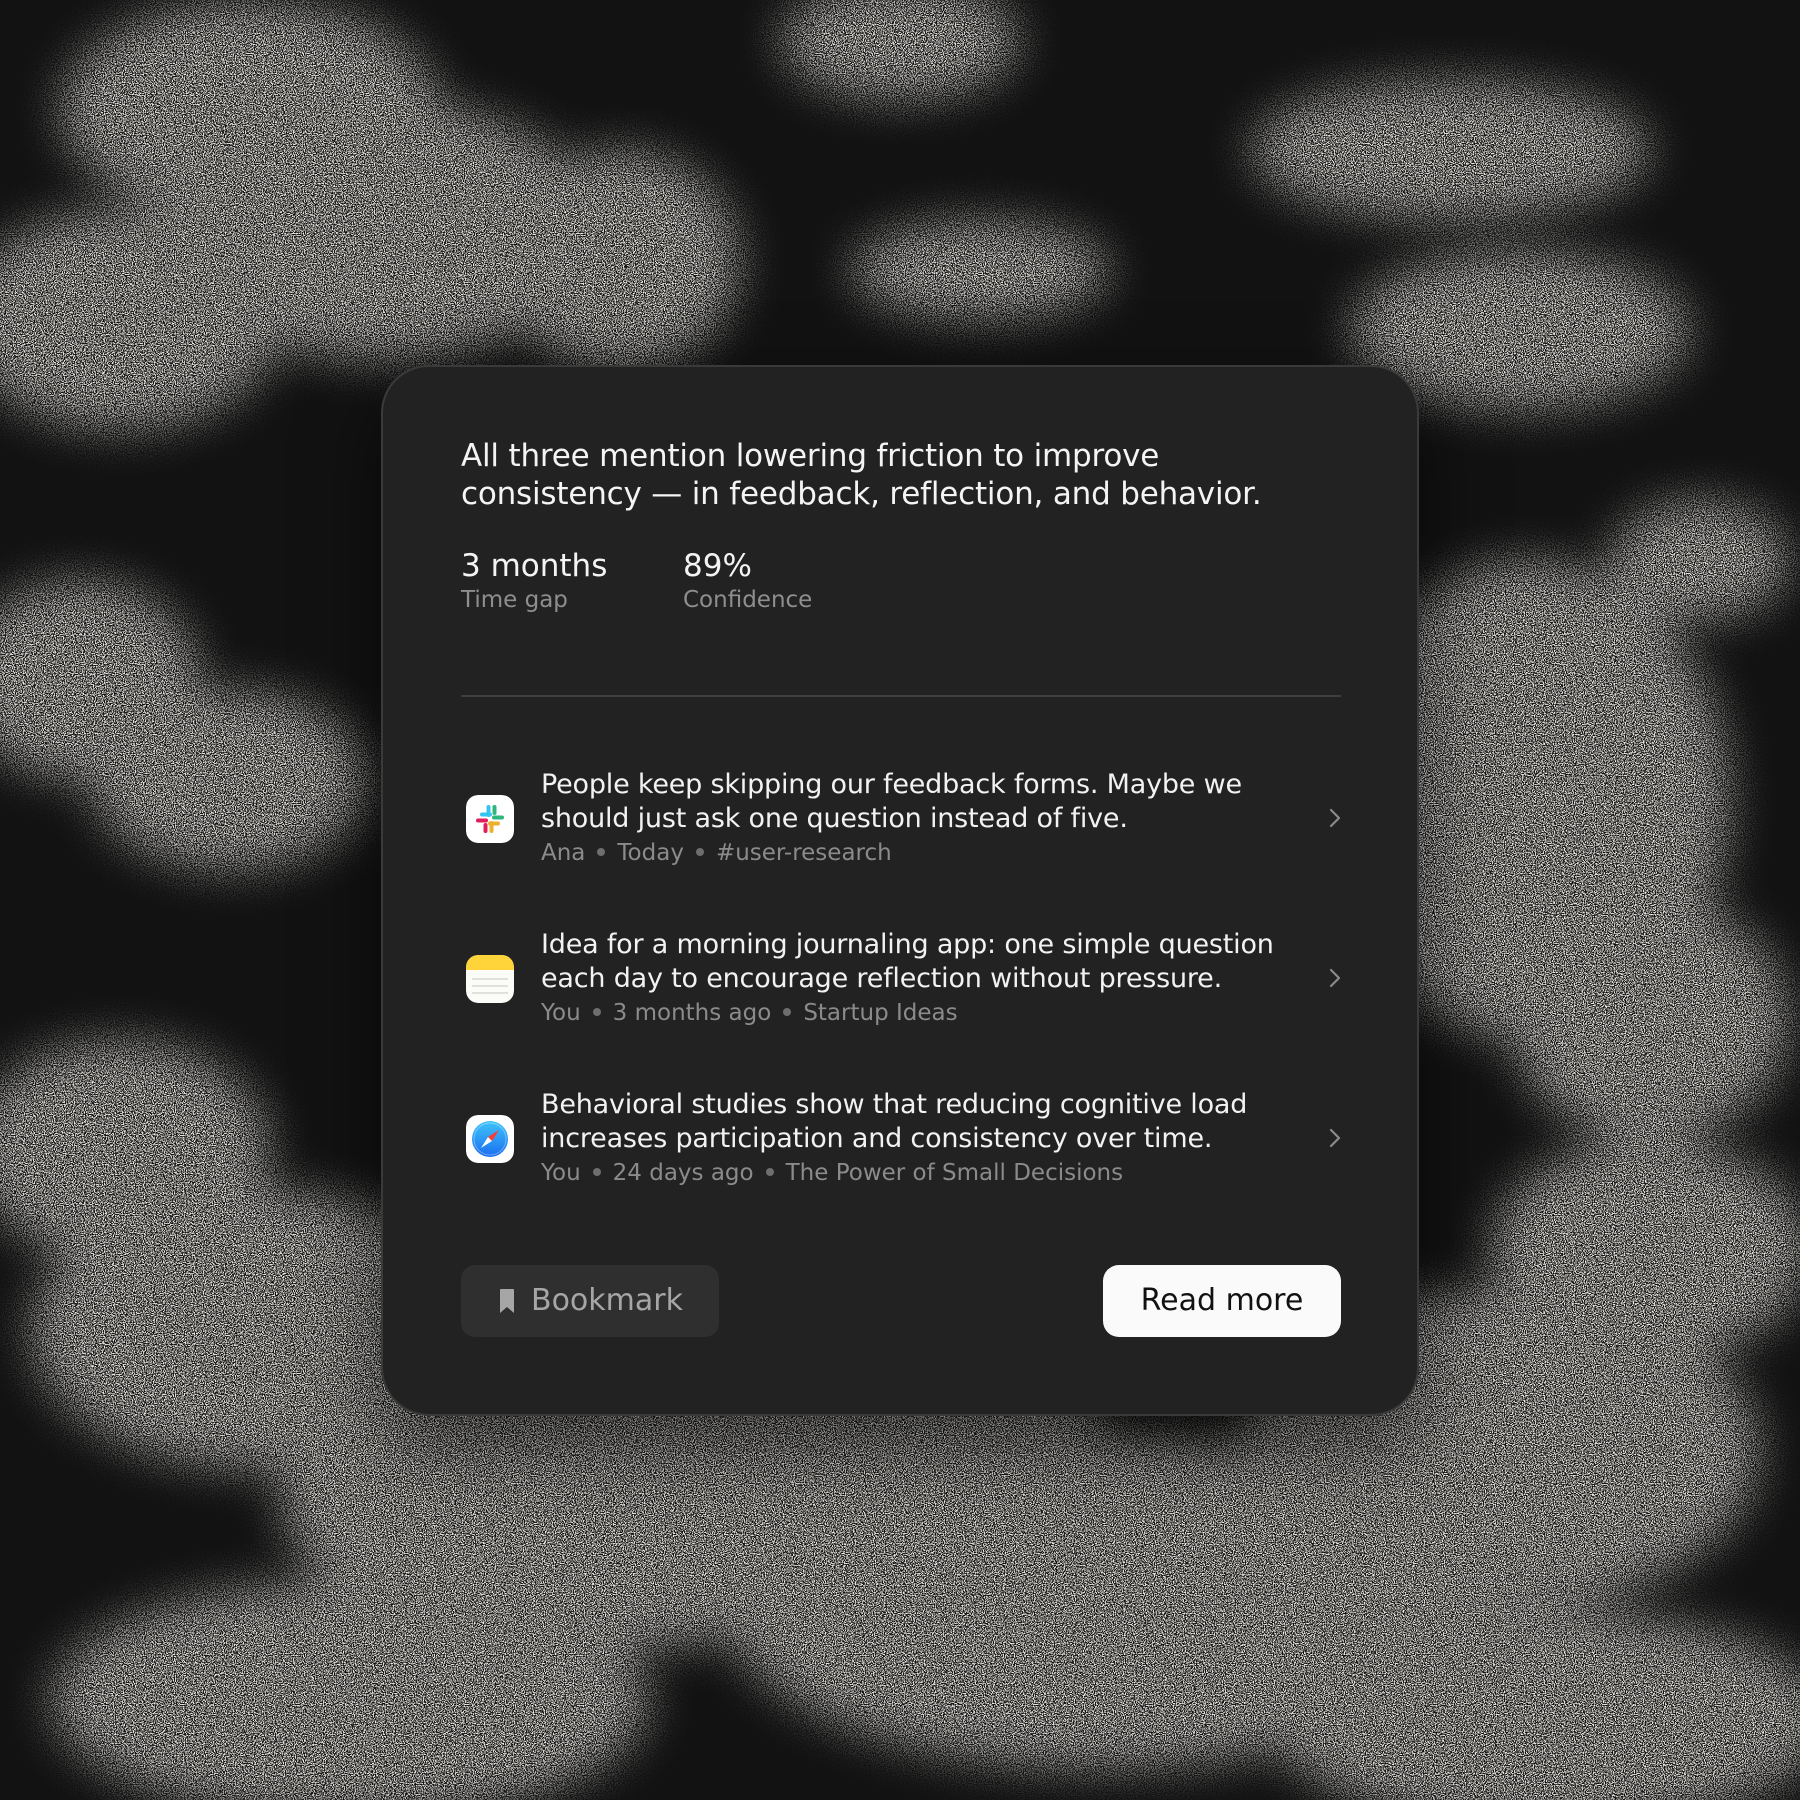 The width and height of the screenshot is (1800, 1800). I want to click on source-author: Ana, so click(563, 853).